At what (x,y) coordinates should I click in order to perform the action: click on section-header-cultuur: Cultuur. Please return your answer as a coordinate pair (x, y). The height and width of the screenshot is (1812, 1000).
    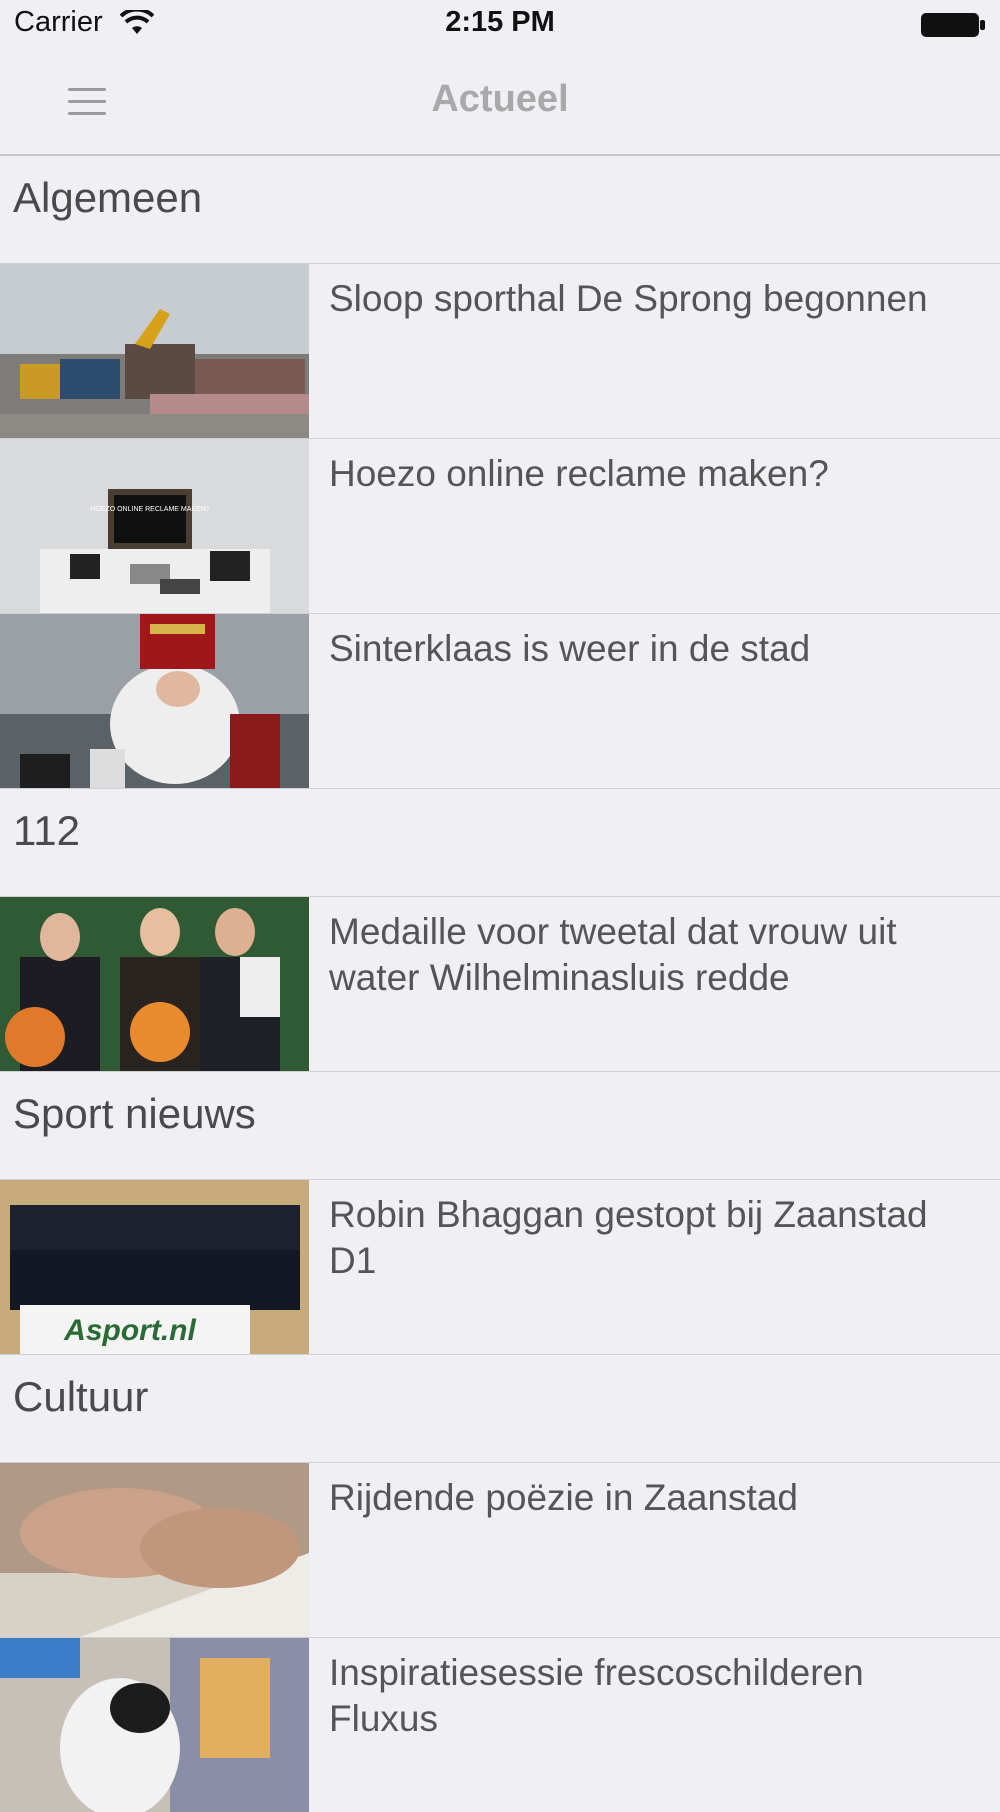
    Looking at the image, I should click on (500, 1408).